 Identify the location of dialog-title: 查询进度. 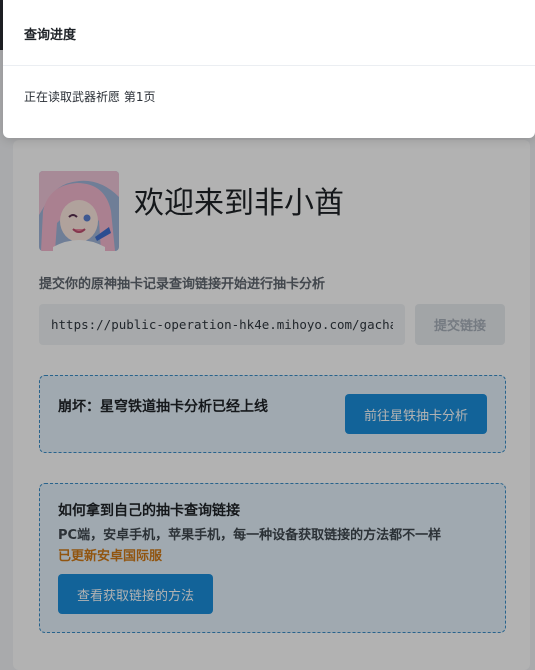
(50, 35).